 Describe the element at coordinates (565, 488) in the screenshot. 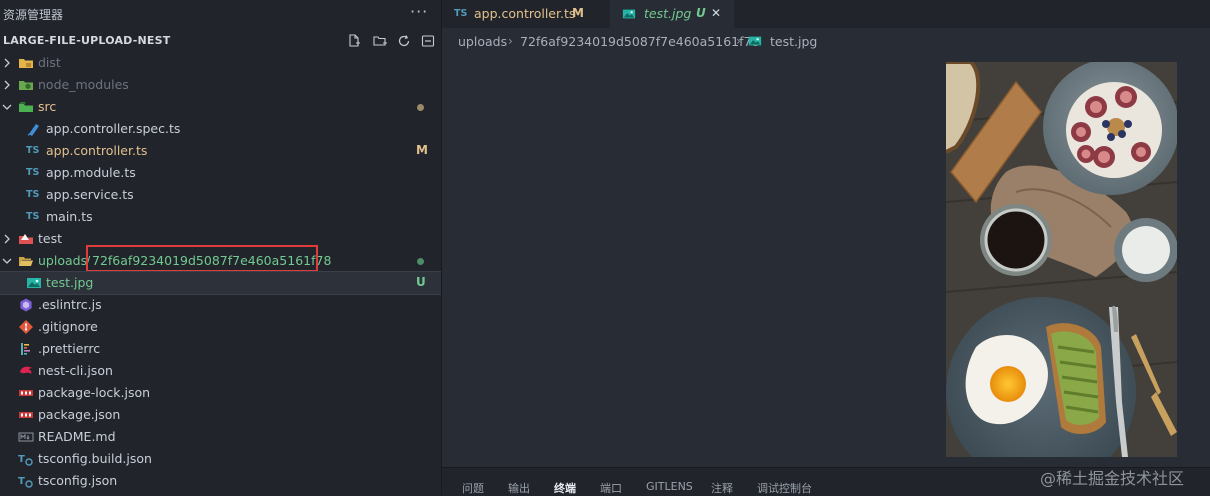

I see `panel-tab-terminal: 终端` at that location.